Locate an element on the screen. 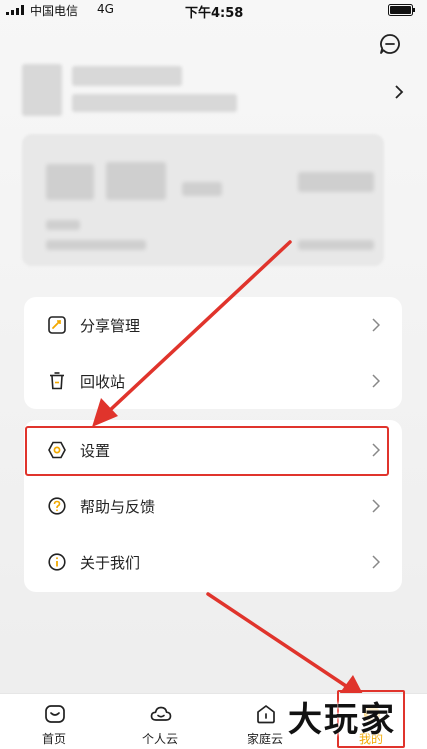  menu-item-about-us: 关于我们 is located at coordinates (213, 562).